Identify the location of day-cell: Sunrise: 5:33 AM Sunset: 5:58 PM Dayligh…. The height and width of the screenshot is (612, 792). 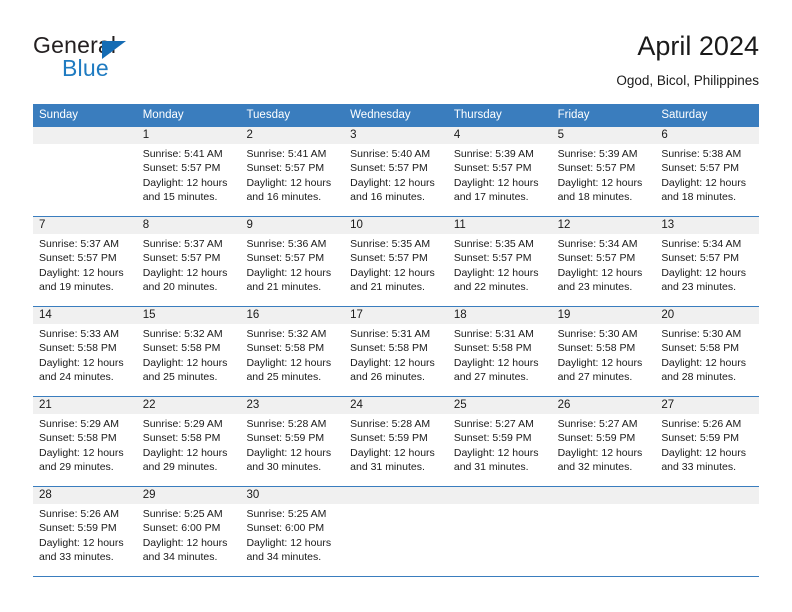
(85, 360).